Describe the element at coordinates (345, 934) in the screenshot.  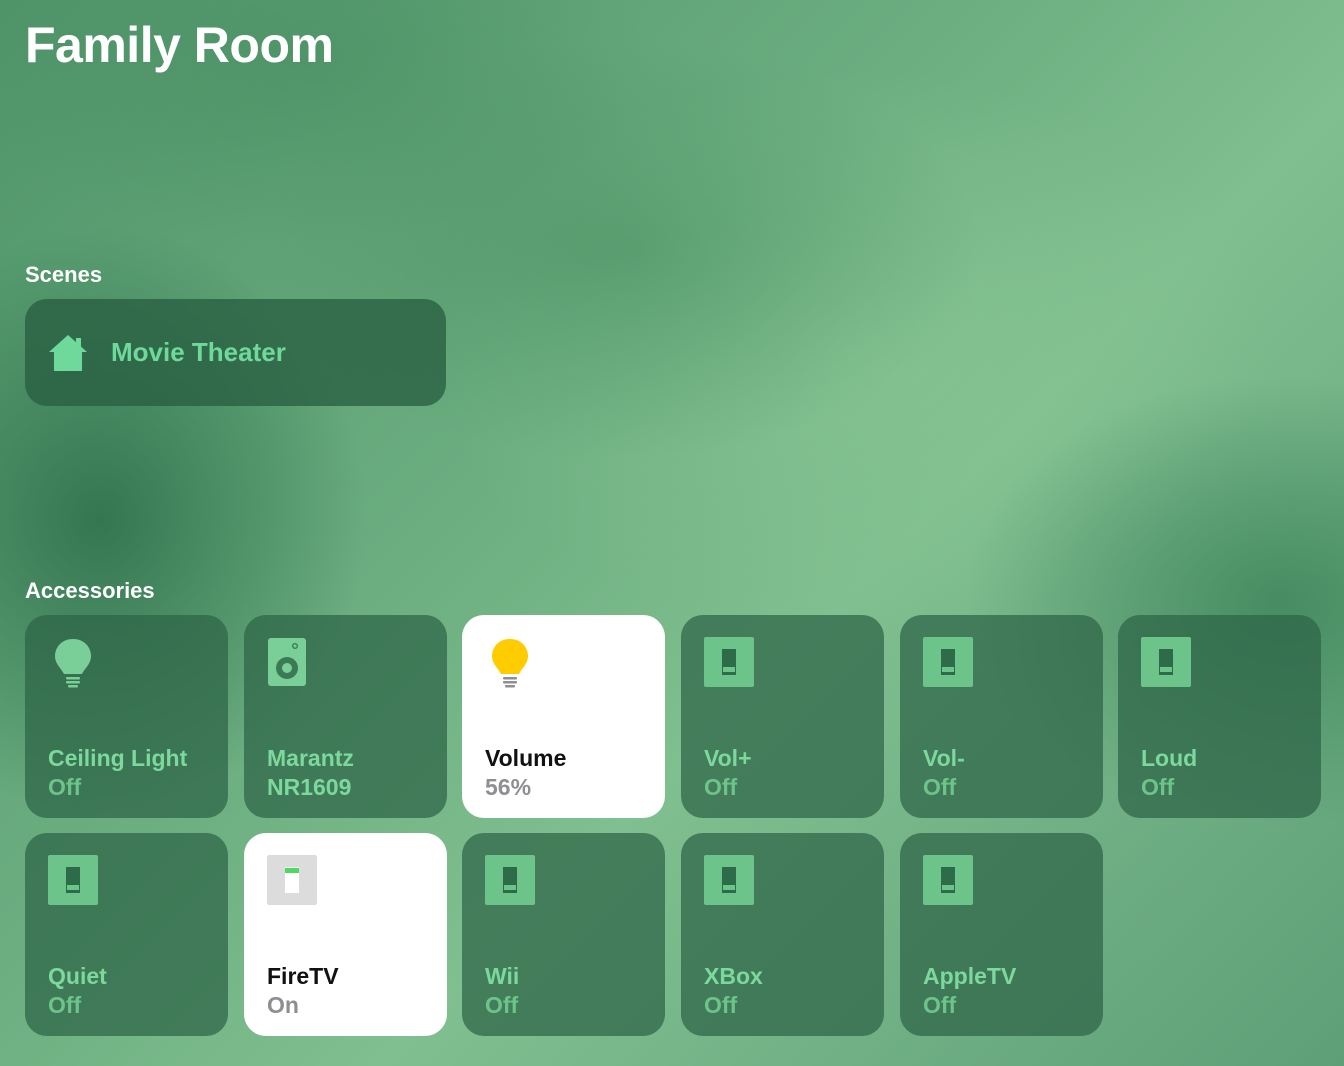
I see `accessory-firetv: FireTV On` at that location.